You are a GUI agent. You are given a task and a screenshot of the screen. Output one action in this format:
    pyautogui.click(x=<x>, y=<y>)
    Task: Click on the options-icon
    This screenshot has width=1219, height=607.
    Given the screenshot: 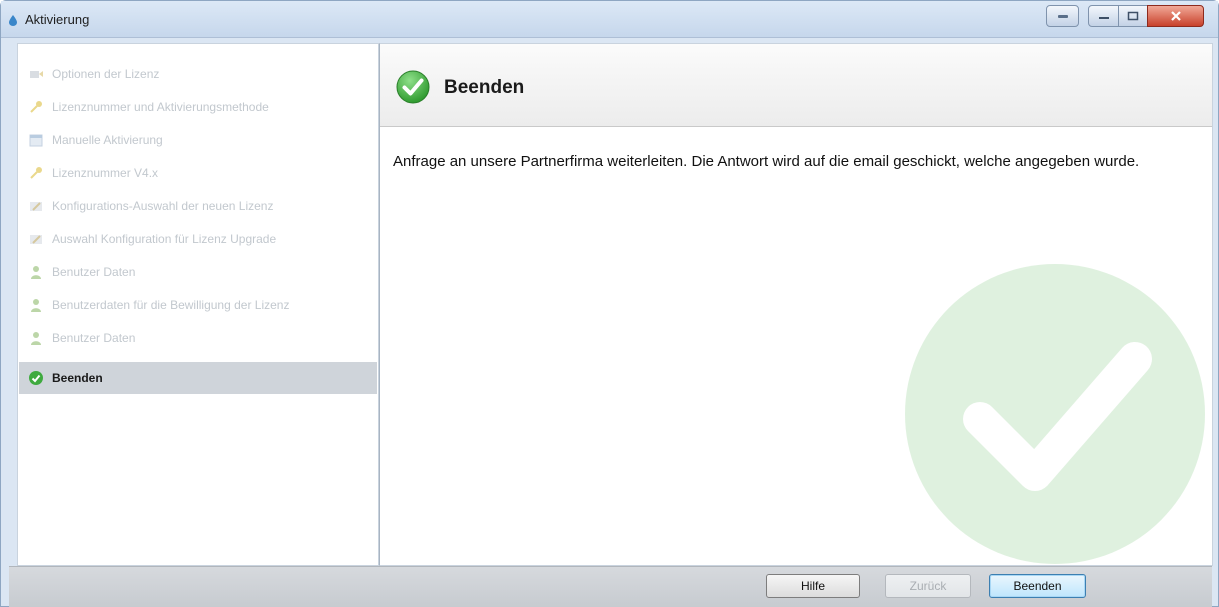 What is the action you would take?
    pyautogui.click(x=36, y=74)
    